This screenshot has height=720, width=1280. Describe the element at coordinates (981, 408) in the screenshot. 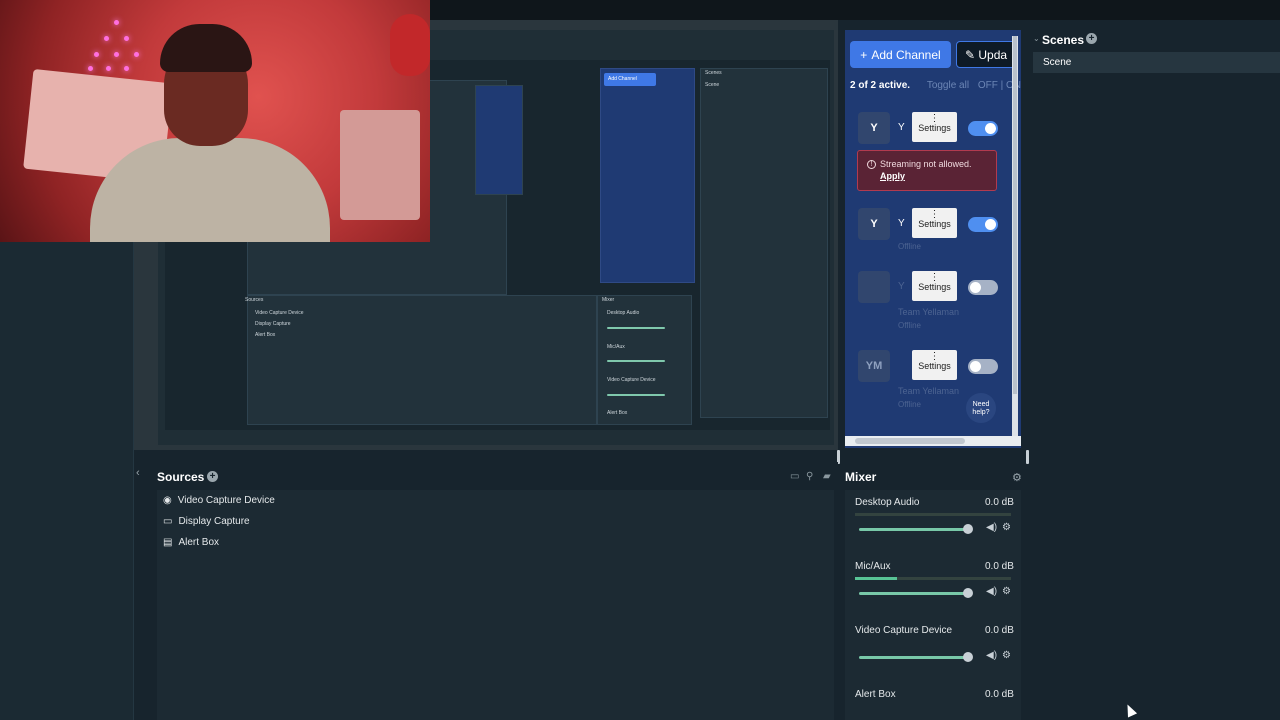

I see `need-help-button: Need help?` at that location.